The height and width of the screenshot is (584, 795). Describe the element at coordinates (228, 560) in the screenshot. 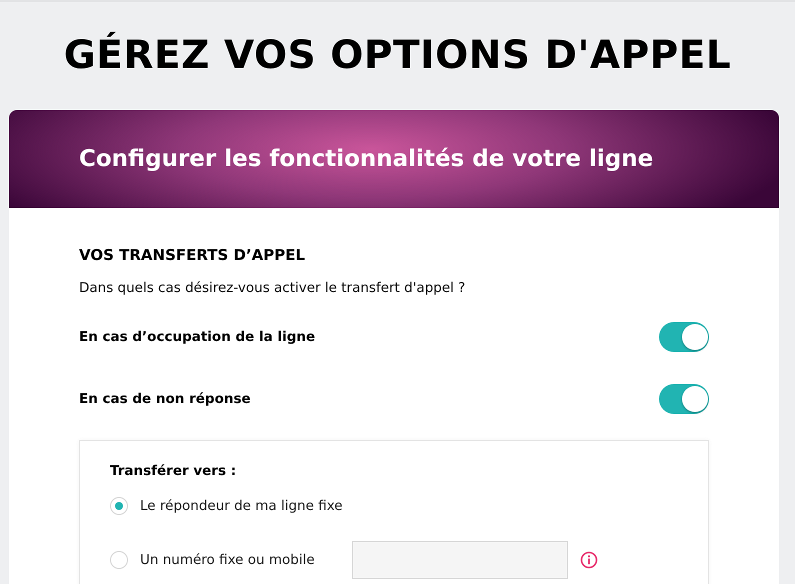

I see `option-label: Un numéro fixe ou mobile` at that location.